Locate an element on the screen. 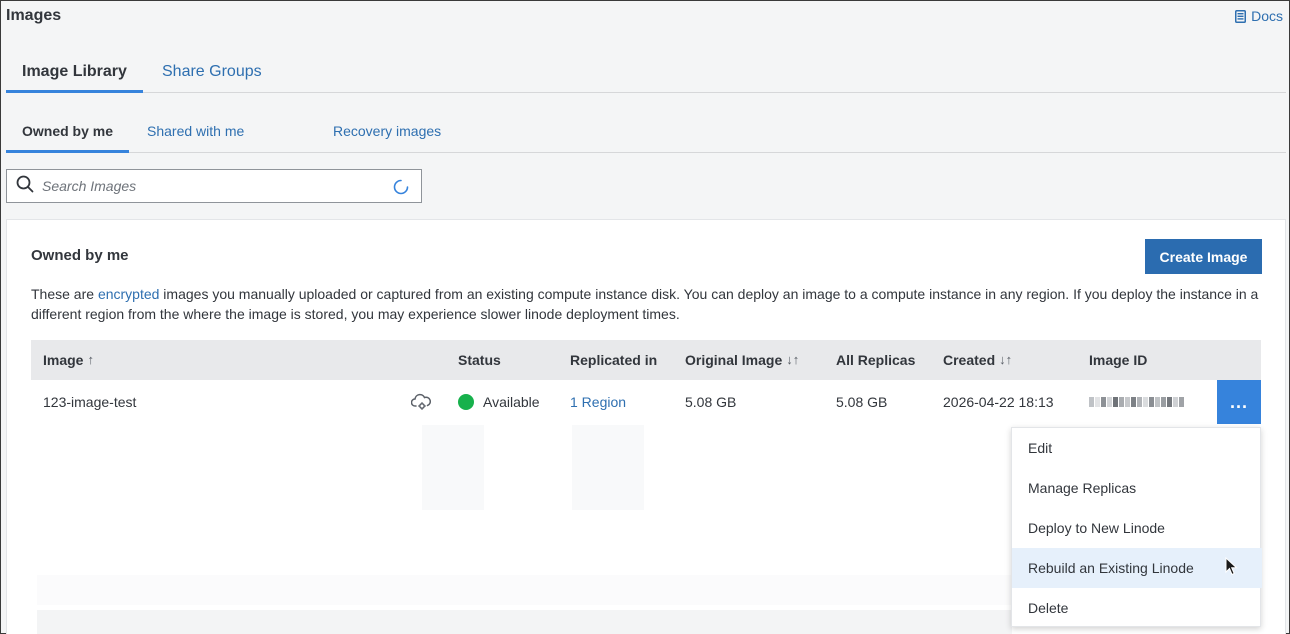  column-original-image: Original Image ↓↑ is located at coordinates (742, 360).